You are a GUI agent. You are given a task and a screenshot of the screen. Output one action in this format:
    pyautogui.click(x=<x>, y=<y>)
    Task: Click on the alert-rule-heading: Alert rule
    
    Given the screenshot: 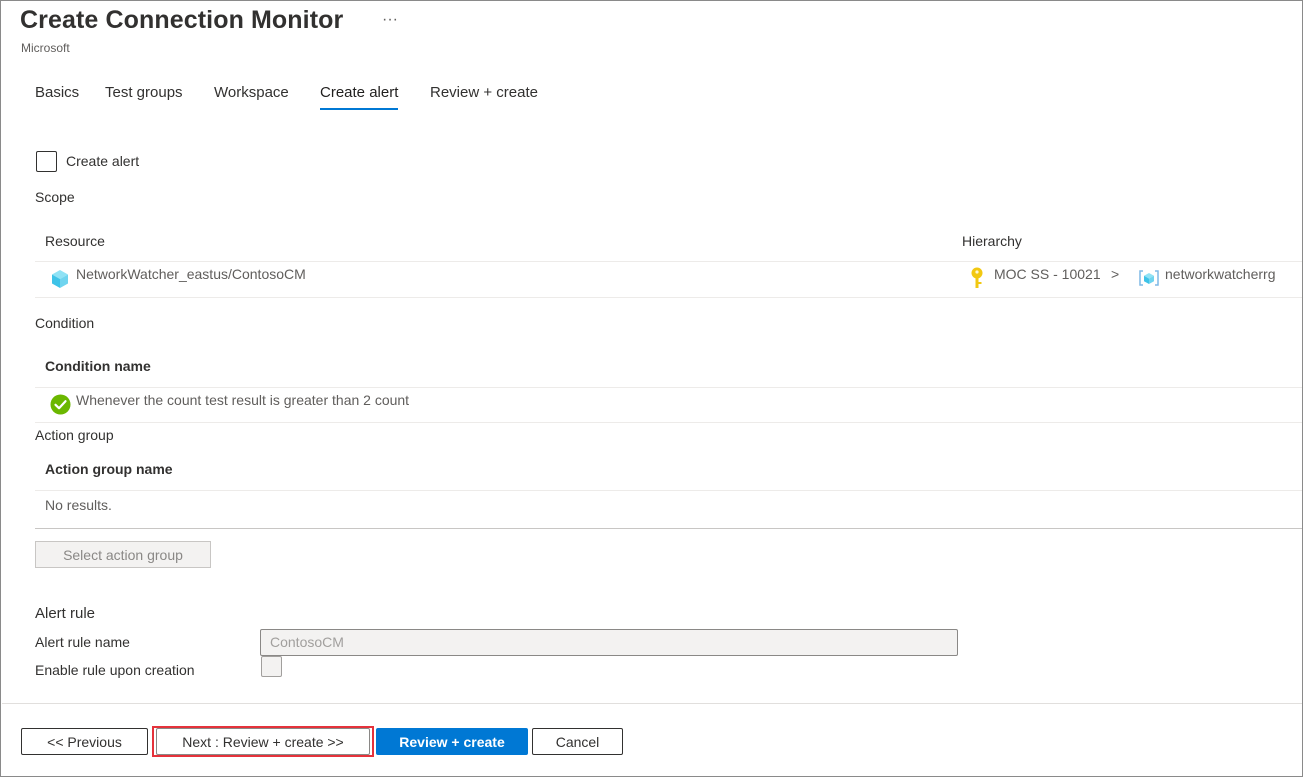 What is the action you would take?
    pyautogui.click(x=65, y=613)
    